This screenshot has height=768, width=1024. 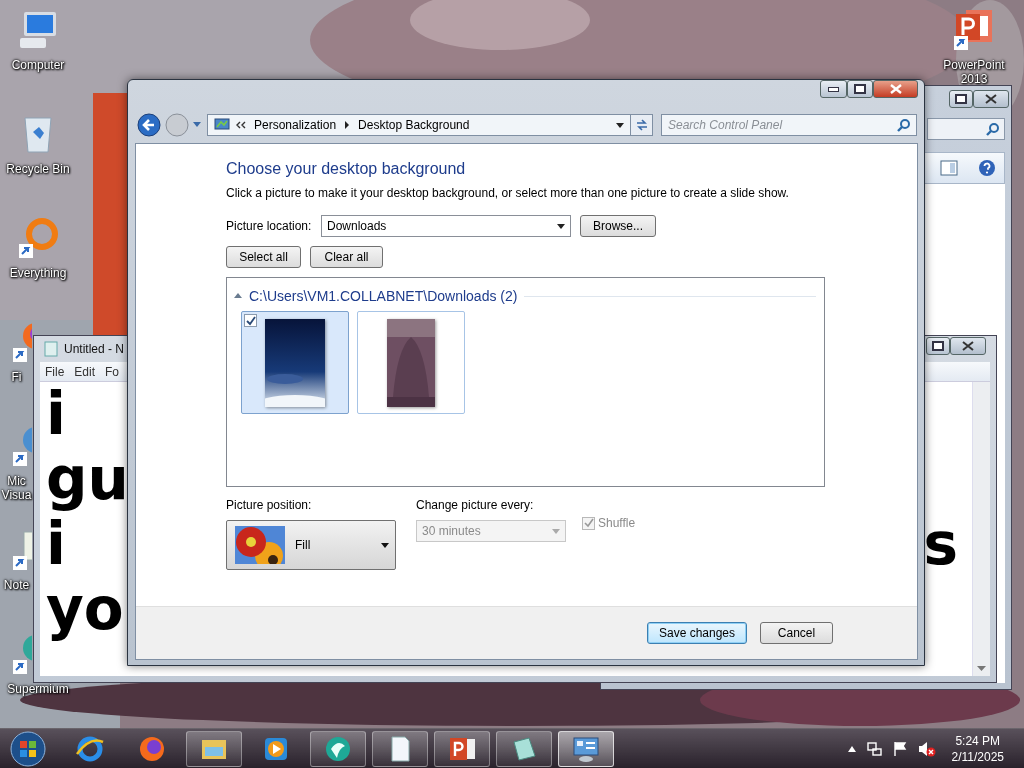 What do you see at coordinates (873, 748) in the screenshot?
I see `network-icon` at bounding box center [873, 748].